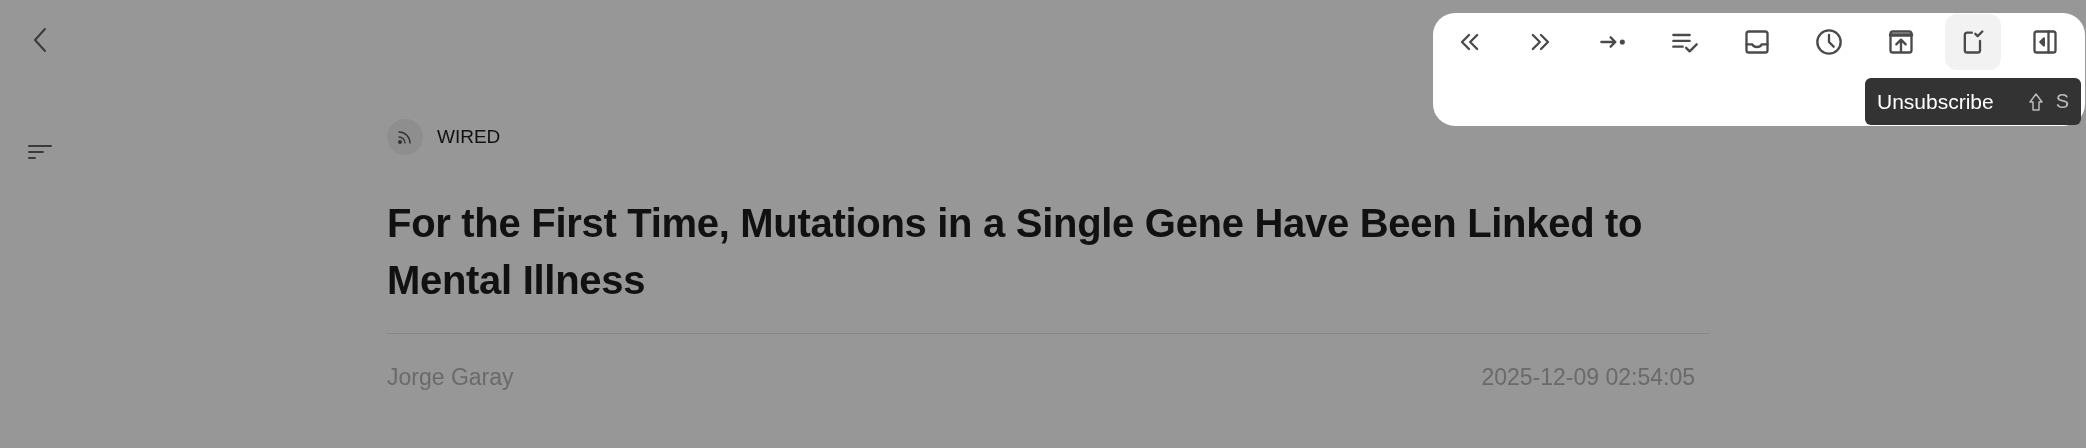 This screenshot has height=448, width=2086. What do you see at coordinates (1829, 42) in the screenshot?
I see `clock-icon` at bounding box center [1829, 42].